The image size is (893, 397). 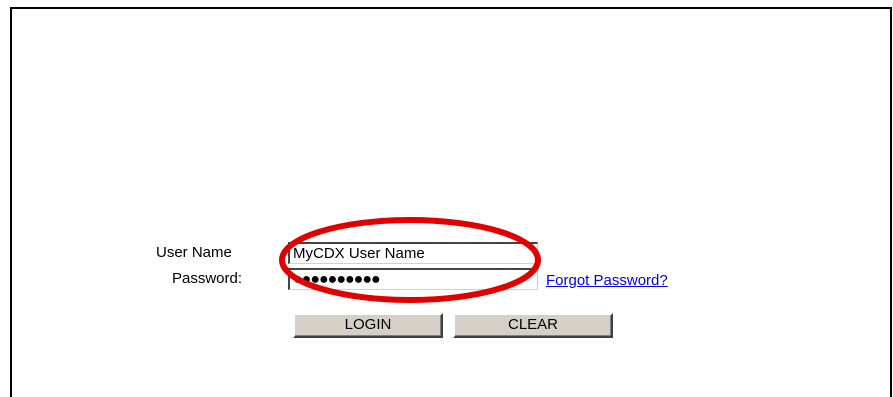 What do you see at coordinates (207, 278) in the screenshot?
I see `password-label: Password:` at bounding box center [207, 278].